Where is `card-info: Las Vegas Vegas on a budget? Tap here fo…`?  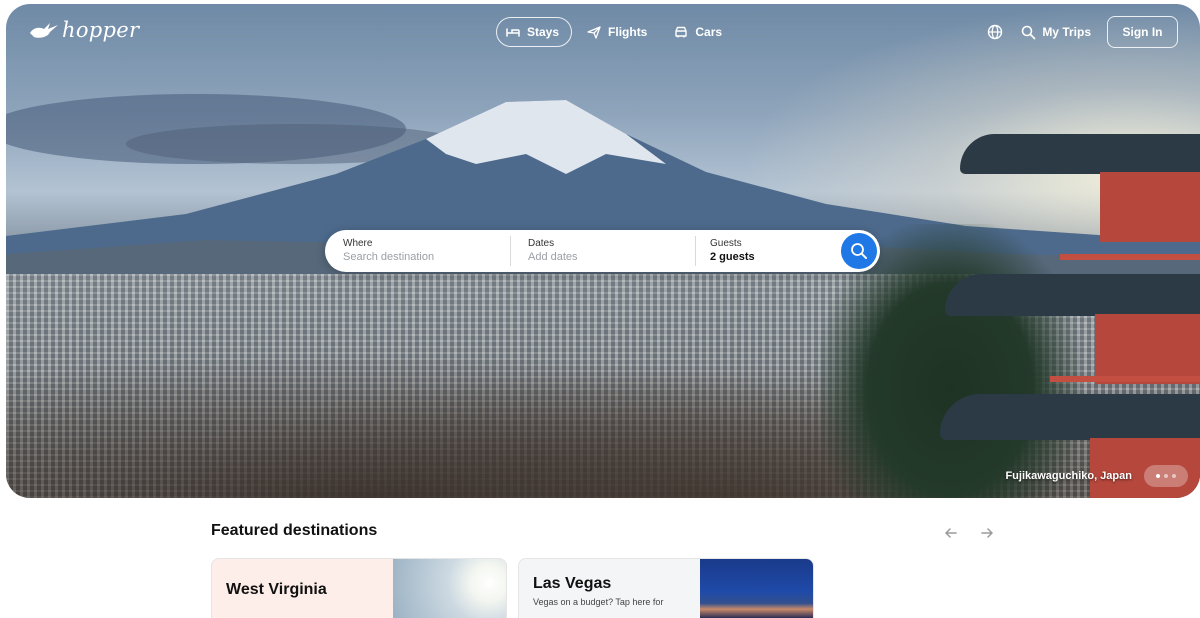 card-info: Las Vegas Vegas on a budget? Tap here fo… is located at coordinates (610, 588).